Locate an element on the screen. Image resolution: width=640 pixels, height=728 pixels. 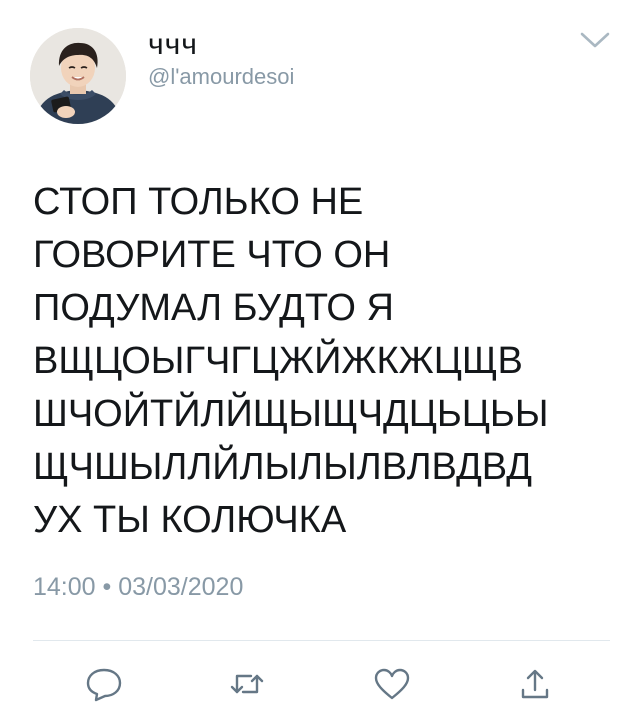
divider is located at coordinates (321, 640).